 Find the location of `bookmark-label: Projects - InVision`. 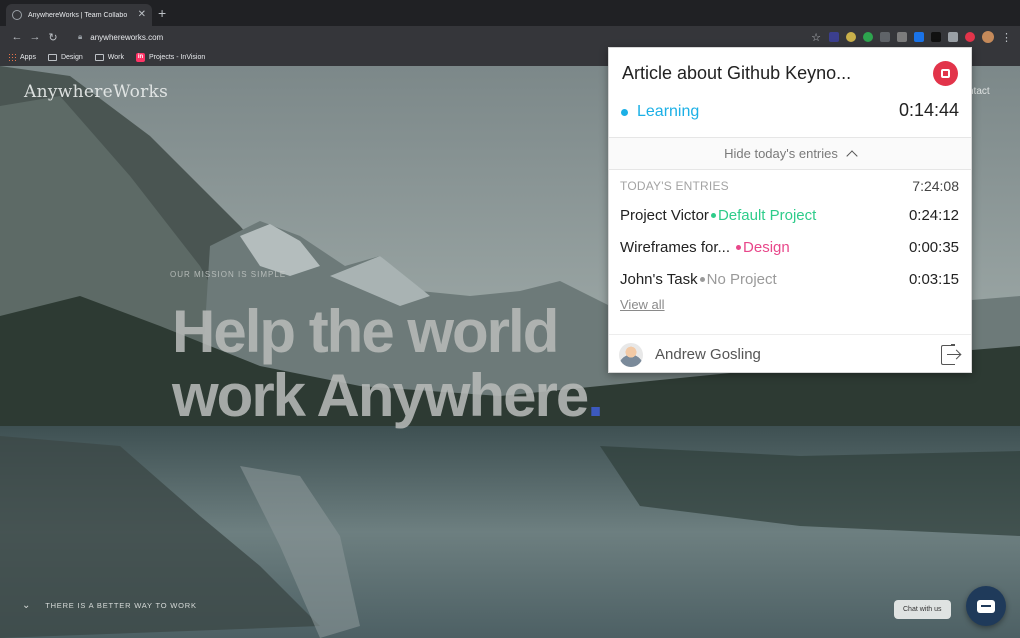

bookmark-label: Projects - InVision is located at coordinates (177, 57).